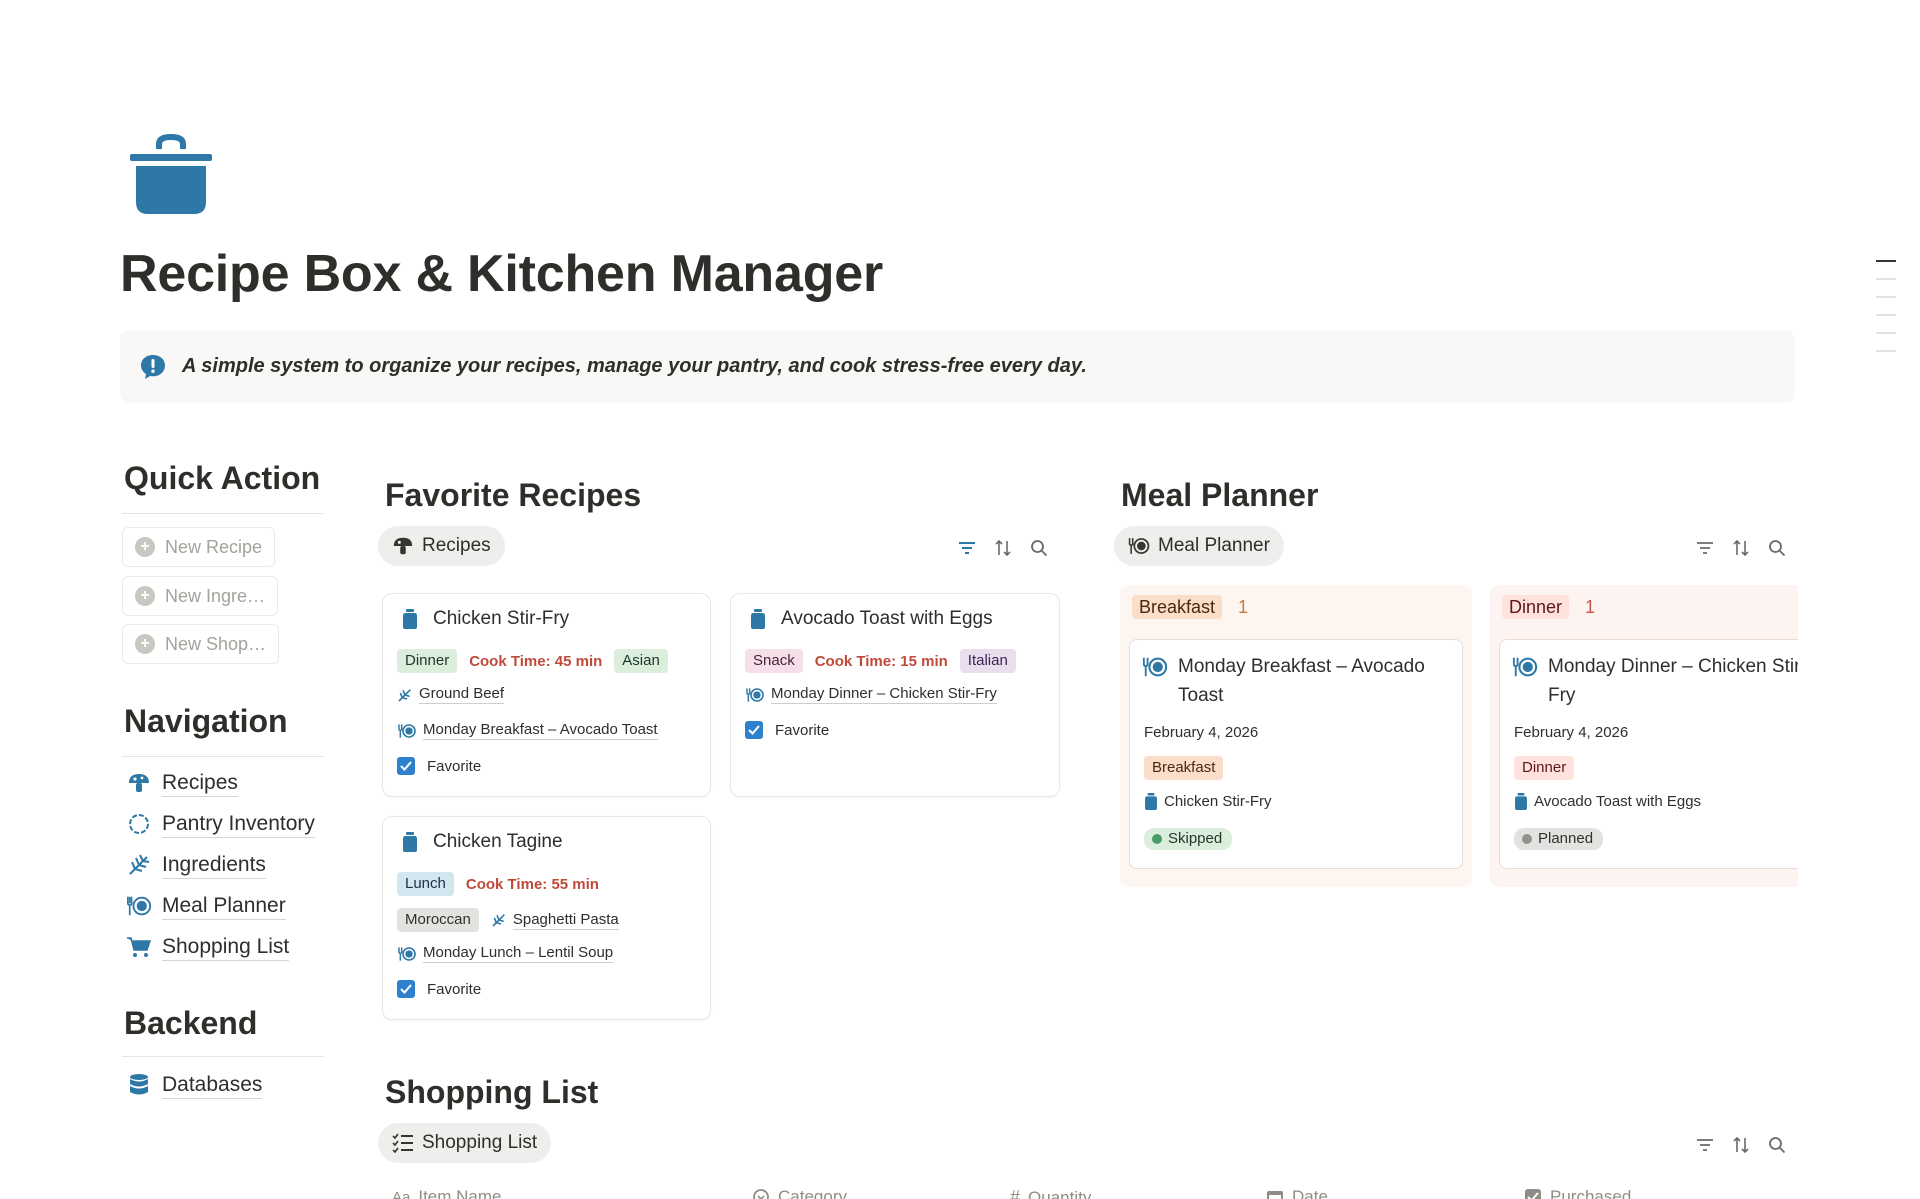  Describe the element at coordinates (505, 953) in the screenshot. I see `meal-plan-relation: Monday Lunch – Lentil Soup` at that location.